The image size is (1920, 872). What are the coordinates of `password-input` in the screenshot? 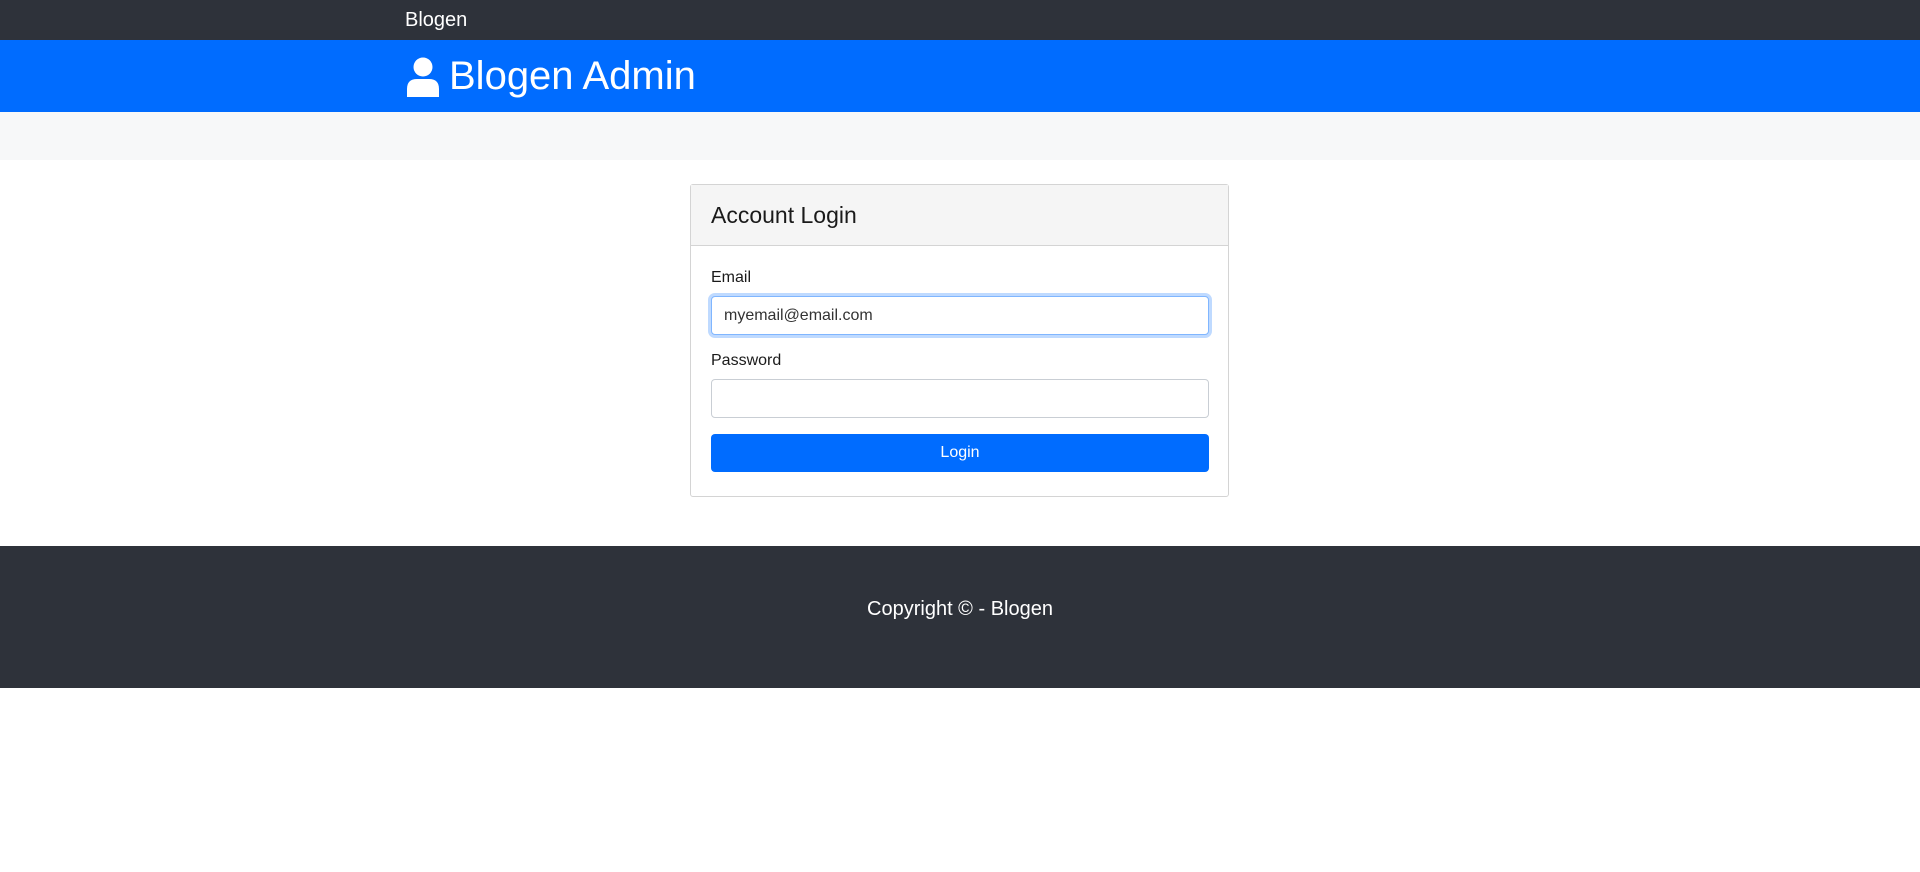 It's located at (960, 398).